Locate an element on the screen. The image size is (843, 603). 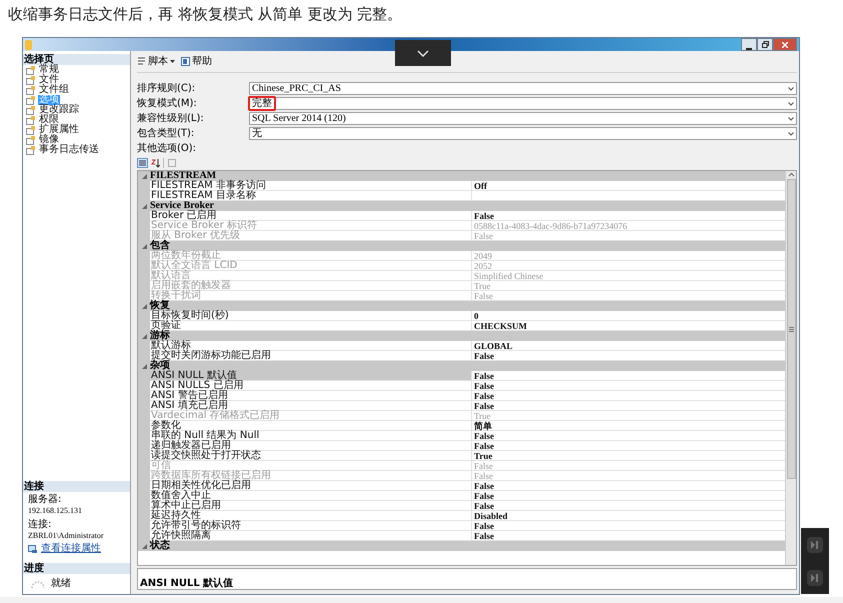
property-row: 提交时关闭游标功能已启用 False is located at coordinates (461, 356).